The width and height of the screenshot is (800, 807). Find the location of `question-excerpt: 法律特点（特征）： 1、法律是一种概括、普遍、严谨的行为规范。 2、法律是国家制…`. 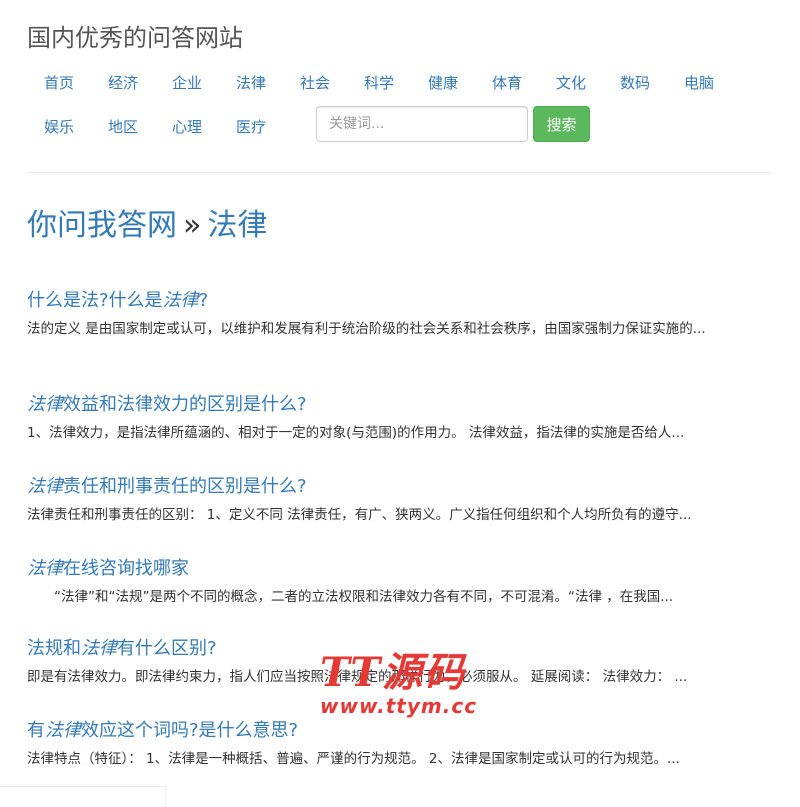

question-excerpt: 法律特点（特征）： 1、法律是一种概括、普遍、严谨的行为规范。 2、法律是国家制… is located at coordinates (353, 759).